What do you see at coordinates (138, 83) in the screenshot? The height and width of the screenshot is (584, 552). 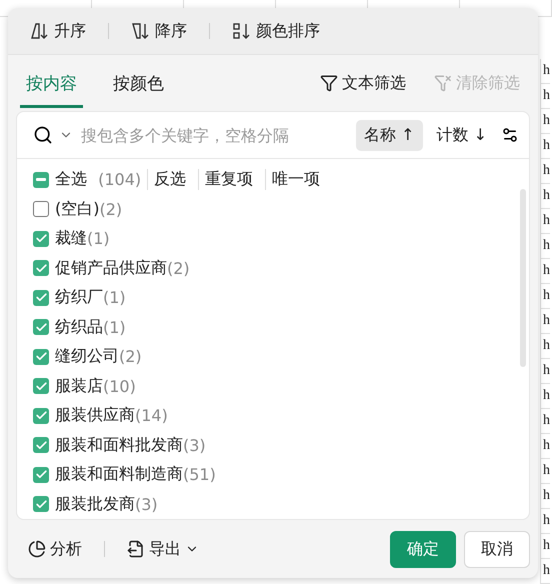 I see `tab: 按颜色` at bounding box center [138, 83].